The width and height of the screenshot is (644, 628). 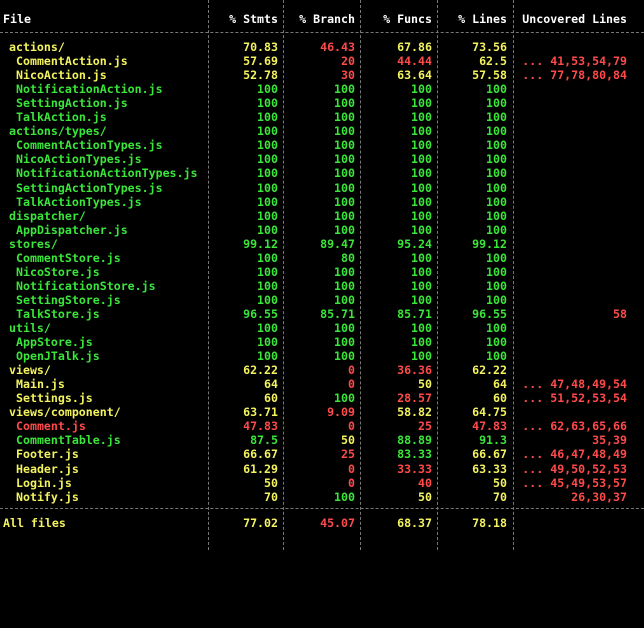 I want to click on cell-file: SettingAction.js, so click(x=72, y=103).